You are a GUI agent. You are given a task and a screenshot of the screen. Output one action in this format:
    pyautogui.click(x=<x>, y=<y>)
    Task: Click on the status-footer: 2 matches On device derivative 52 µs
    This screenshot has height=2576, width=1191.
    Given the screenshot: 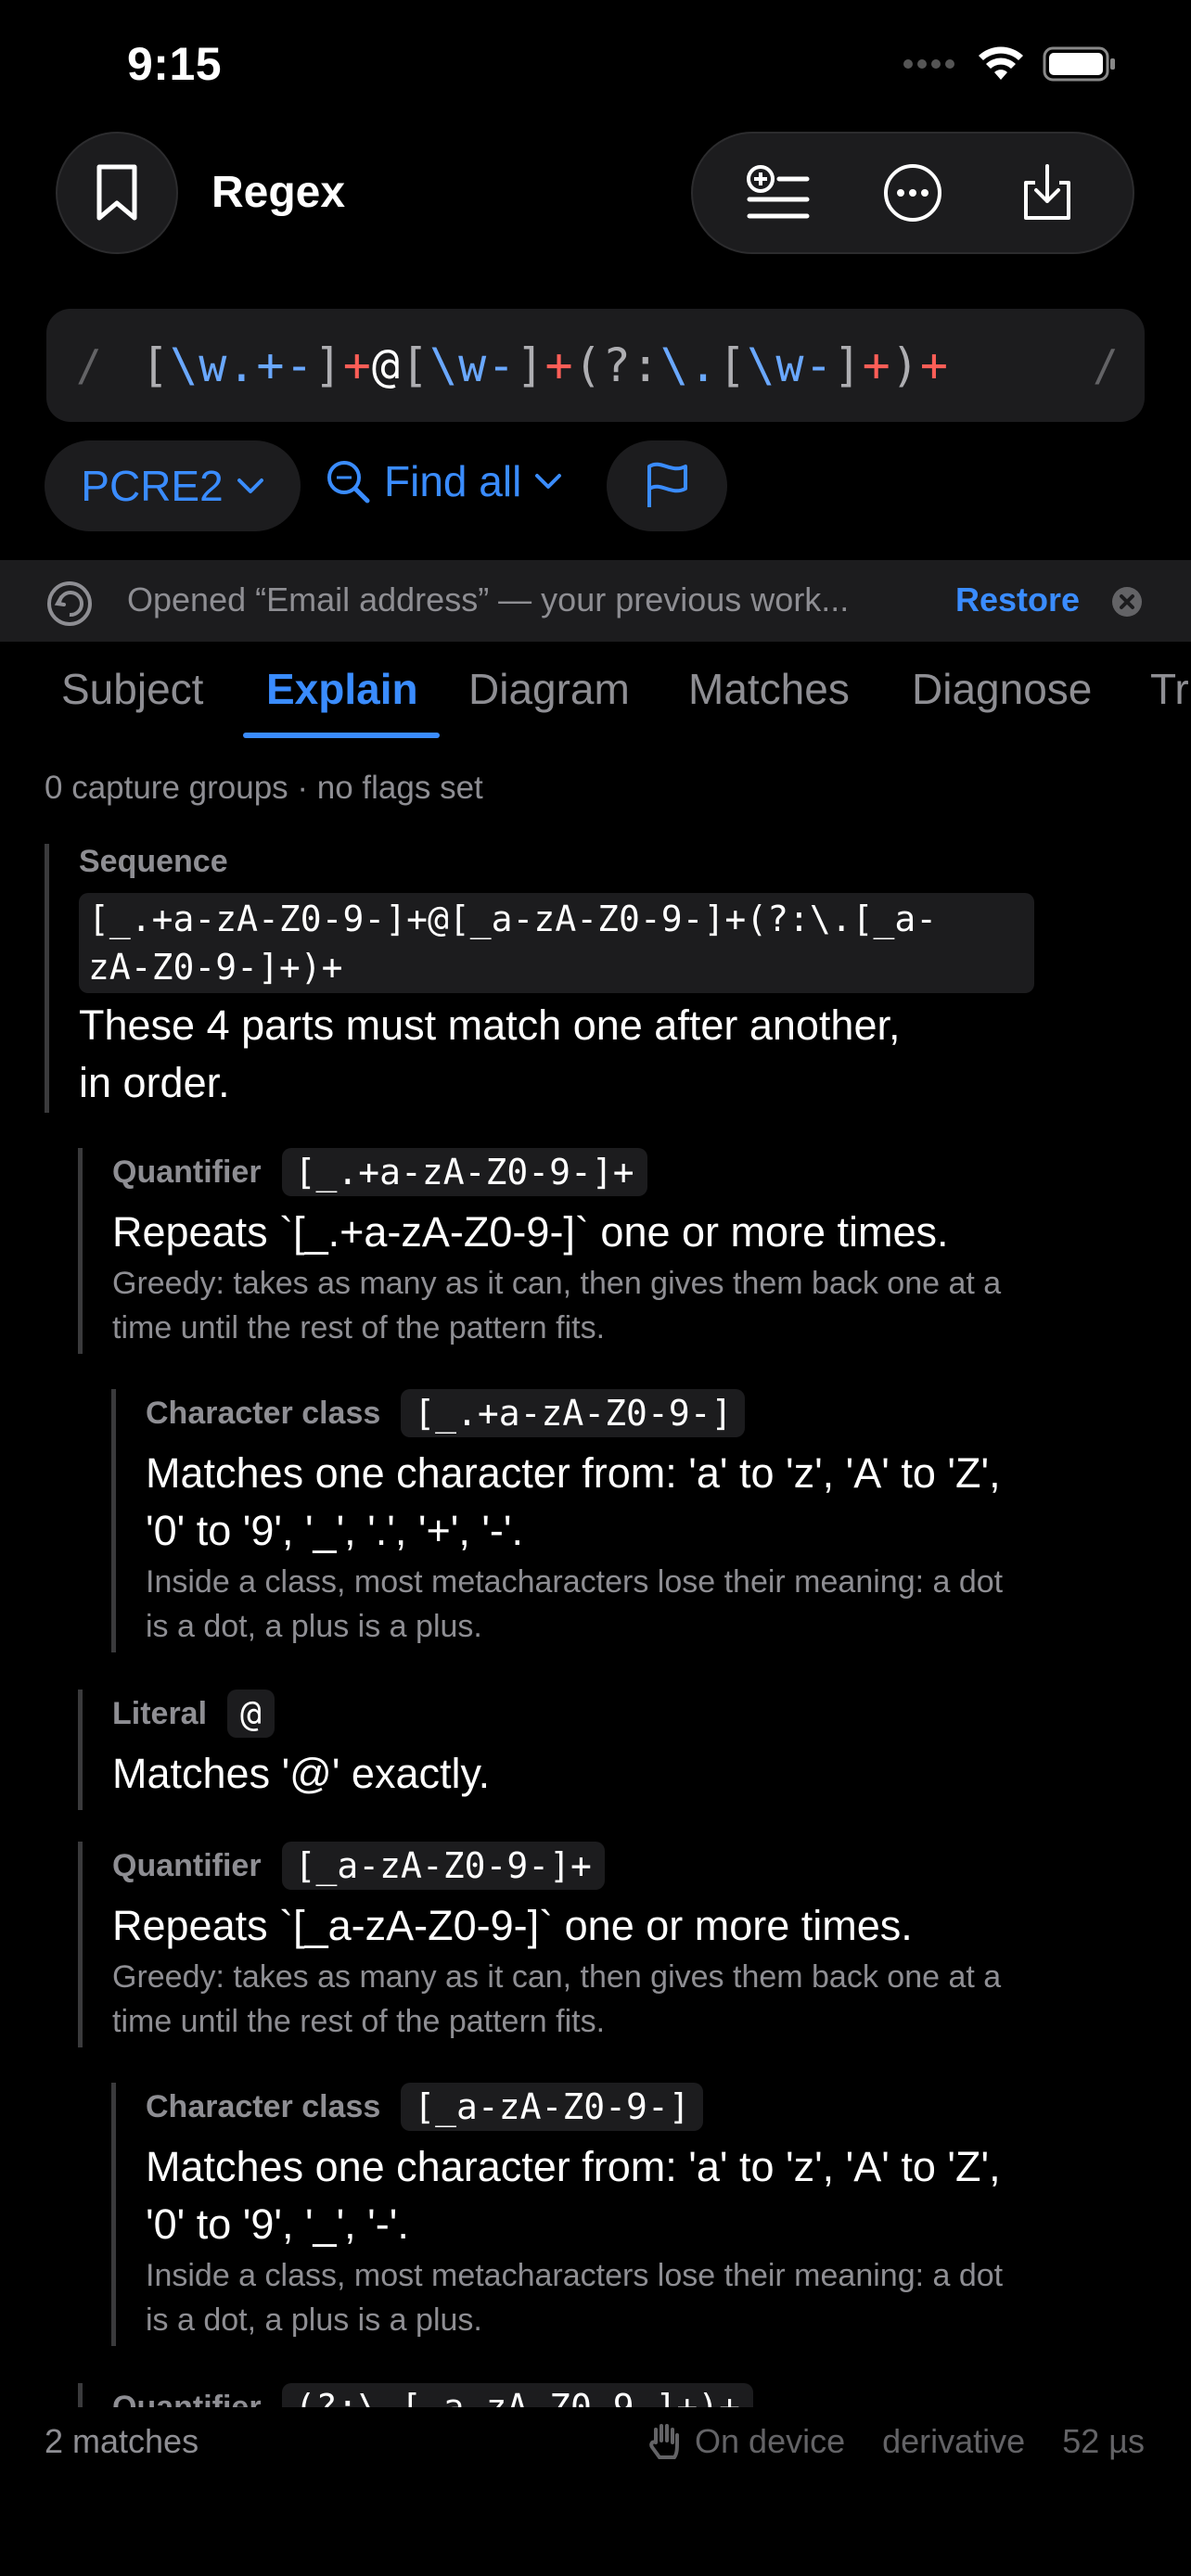 What is the action you would take?
    pyautogui.click(x=595, y=2450)
    